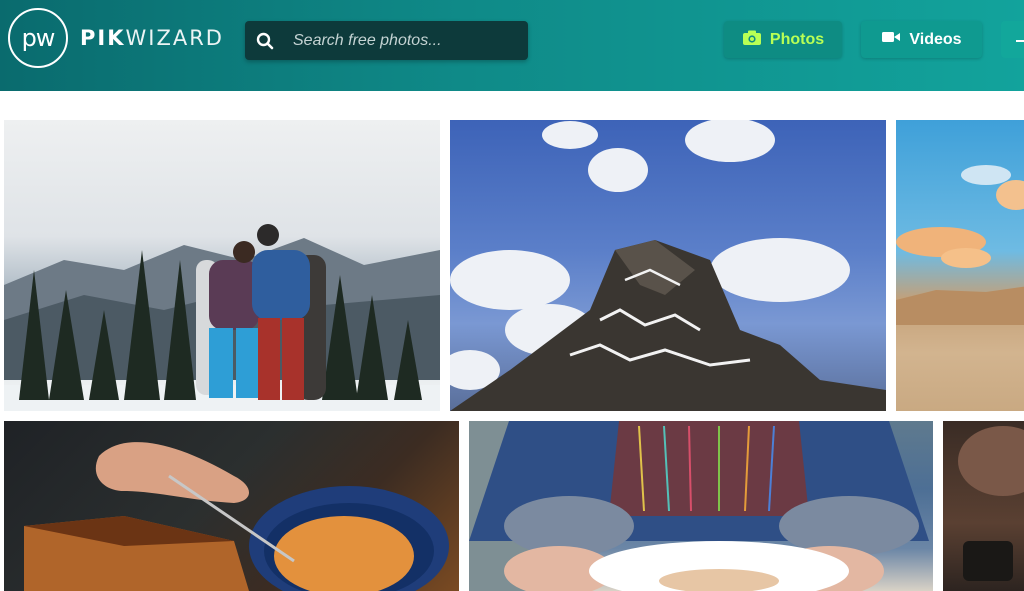 The height and width of the screenshot is (591, 1024). I want to click on photo-toast-and-pasta-bowl, so click(231, 506).